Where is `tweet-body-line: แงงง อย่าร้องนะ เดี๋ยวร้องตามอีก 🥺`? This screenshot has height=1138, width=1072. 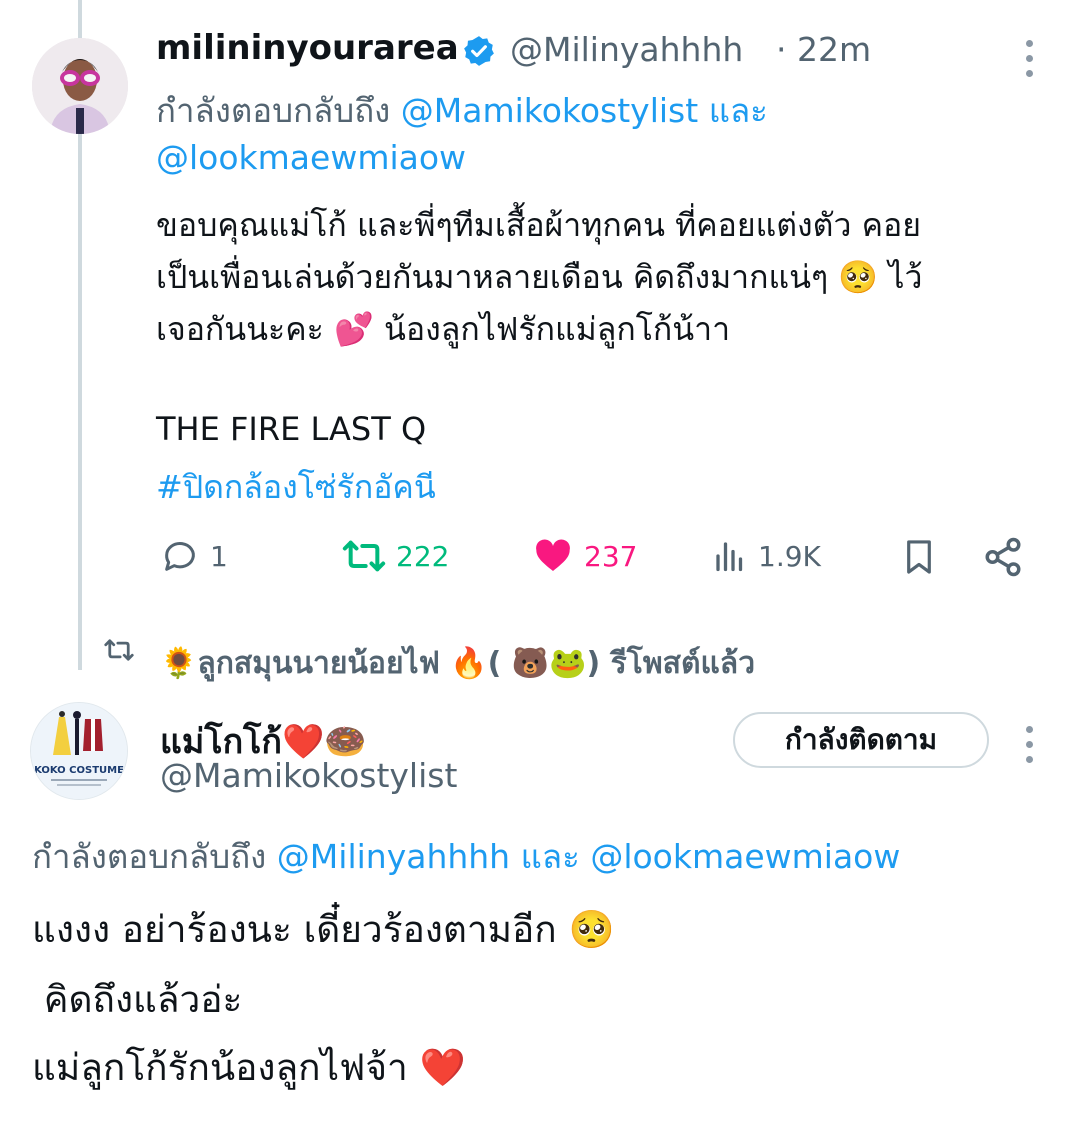
tweet-body-line: แงงง อย่าร้องนะ เดี๋ยวร้องตามอีก 🥺 is located at coordinates (323, 929).